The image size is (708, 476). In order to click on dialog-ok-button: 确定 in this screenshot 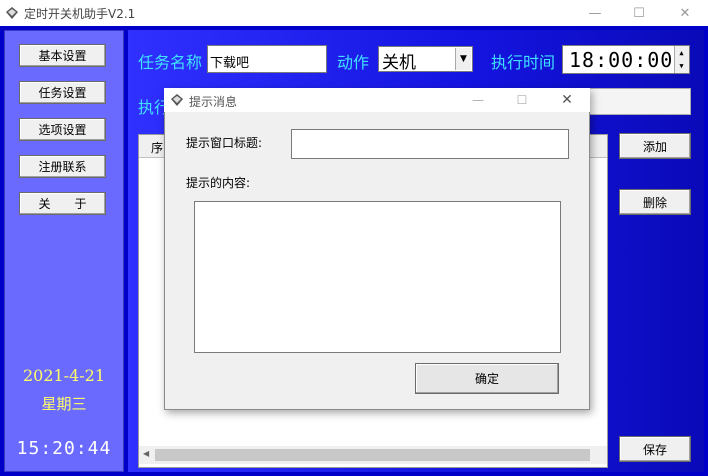, I will do `click(487, 378)`.